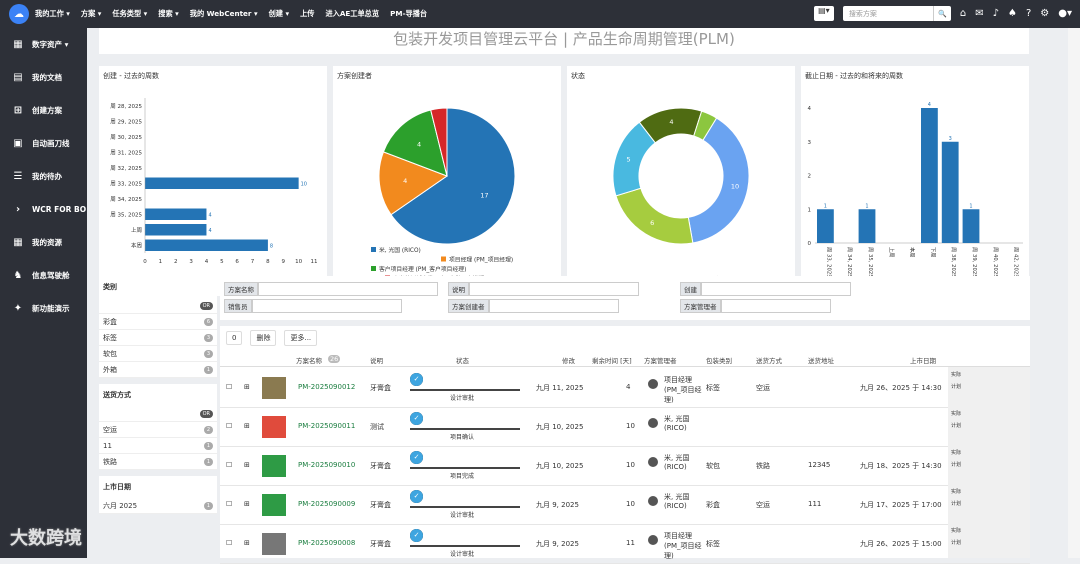 The image size is (1080, 564). What do you see at coordinates (43, 110) in the screenshot?
I see `sidebar-item: ⊞ 创建方案` at bounding box center [43, 110].